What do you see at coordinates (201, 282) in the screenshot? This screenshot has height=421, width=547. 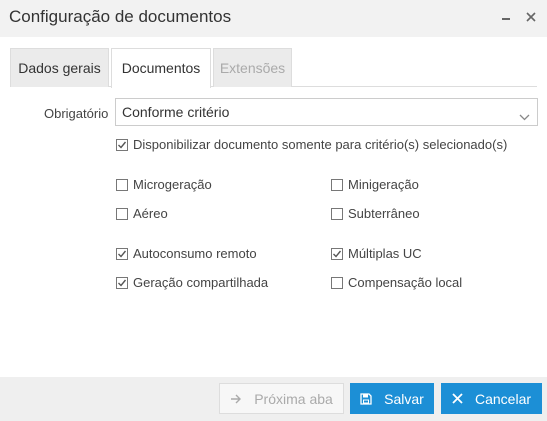 I see `geracao-compartilhada-label: Geração compartilhada` at bounding box center [201, 282].